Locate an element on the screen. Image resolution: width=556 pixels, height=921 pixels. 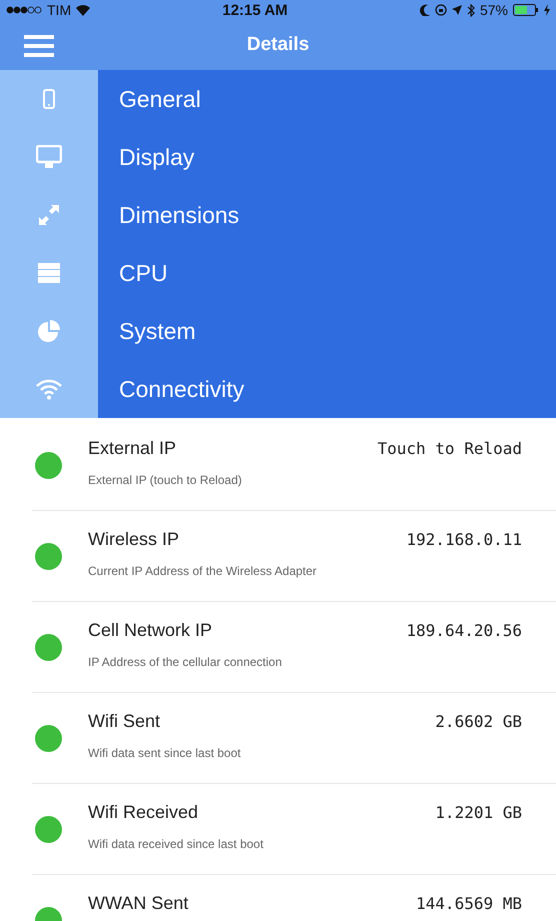
rotation-lock-icon is located at coordinates (440, 10).